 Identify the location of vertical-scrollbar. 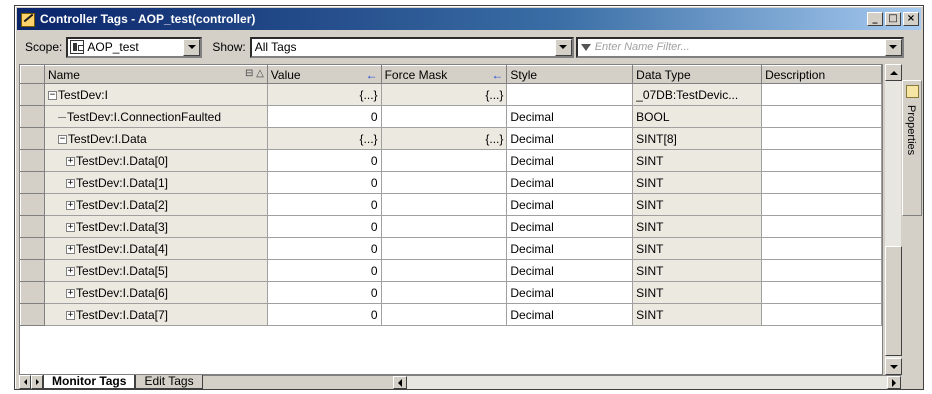
(893, 219).